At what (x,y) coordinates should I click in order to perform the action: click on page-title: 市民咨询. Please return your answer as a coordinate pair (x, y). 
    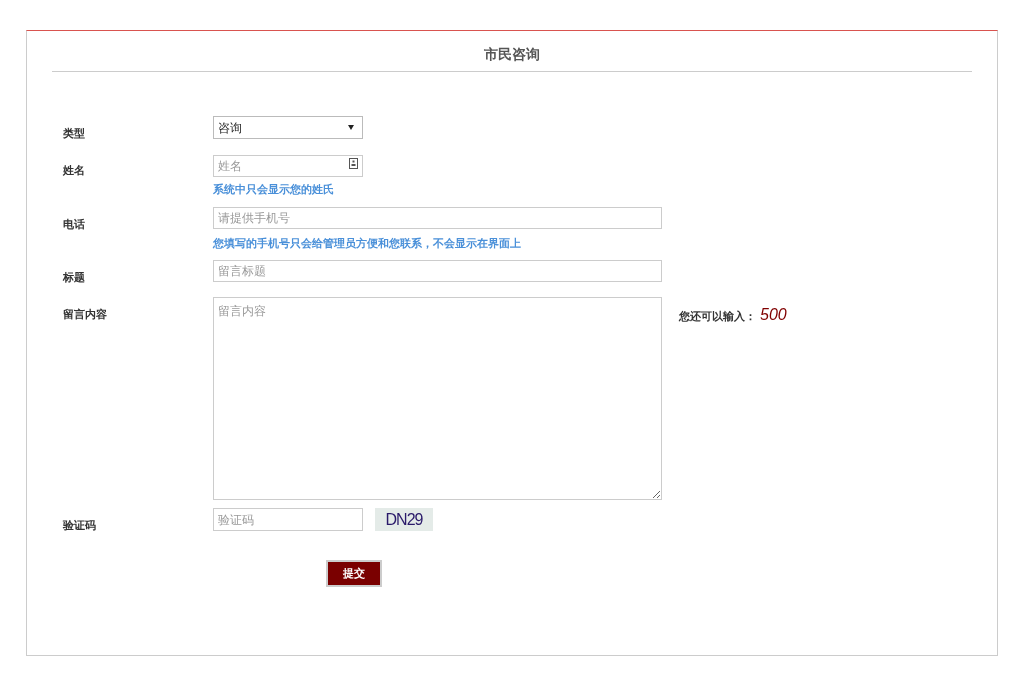
    Looking at the image, I should click on (512, 54).